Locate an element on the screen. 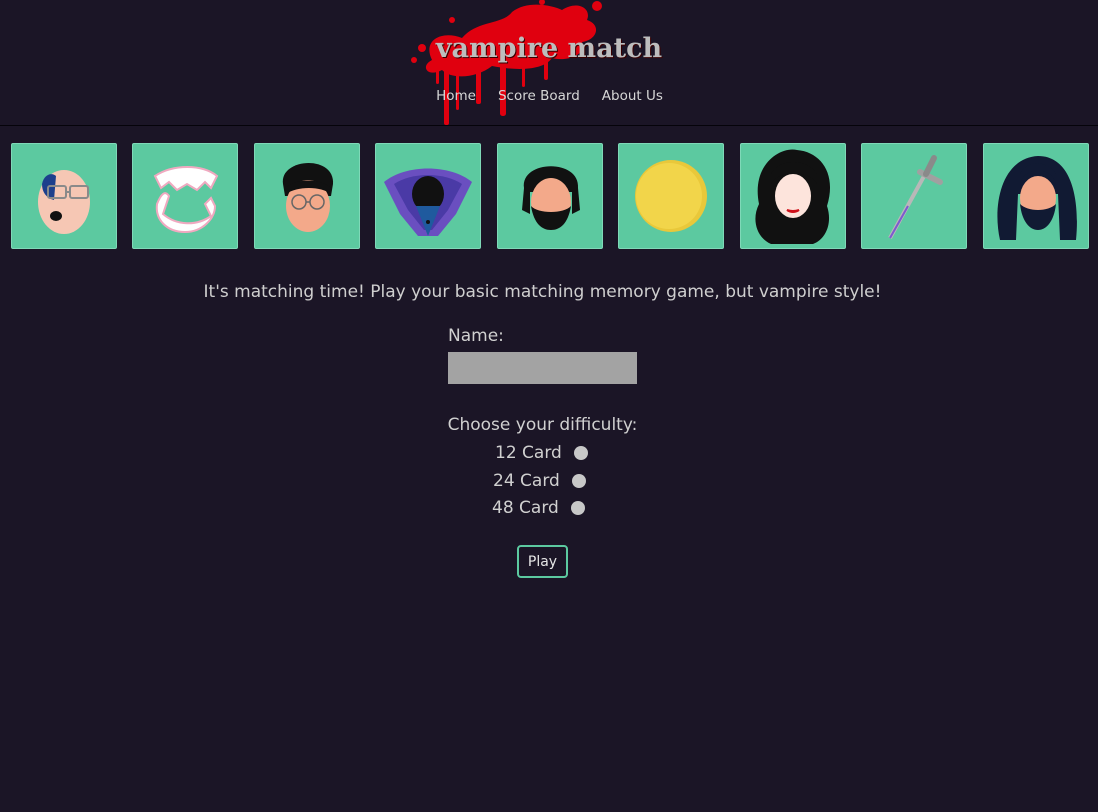 The image size is (1098, 812). vampire-fangs-icon is located at coordinates (186, 200).